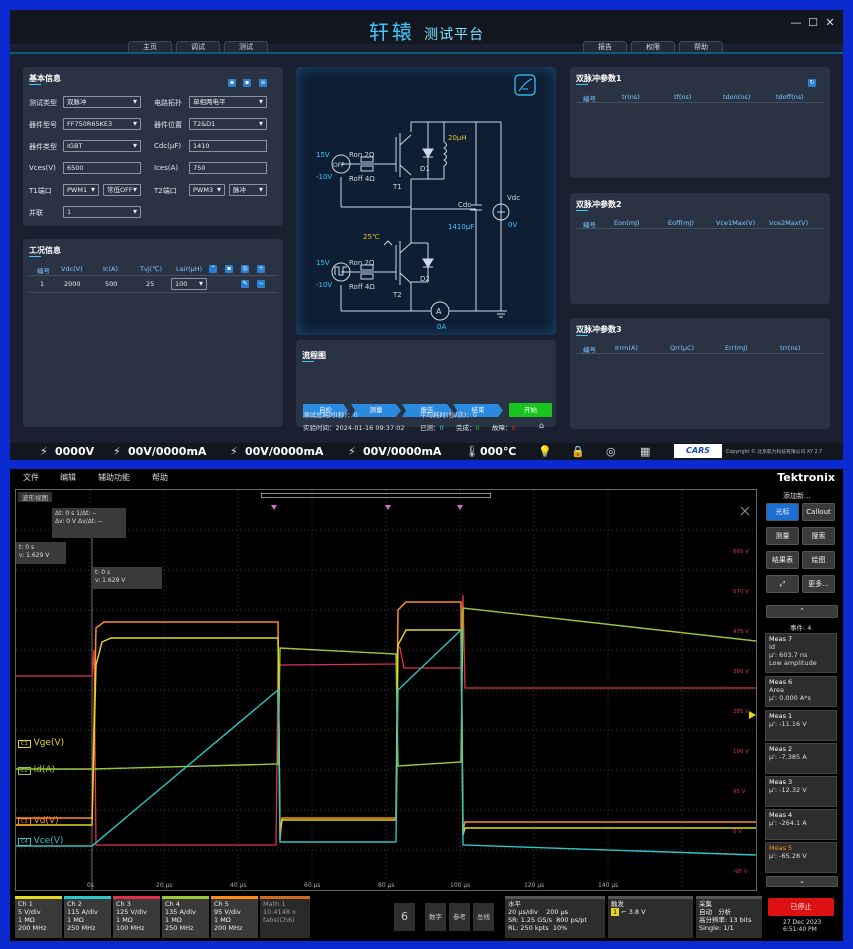 Image resolution: width=853 pixels, height=949 pixels. What do you see at coordinates (263, 83) in the screenshot?
I see `list-icon: ≡` at bounding box center [263, 83].